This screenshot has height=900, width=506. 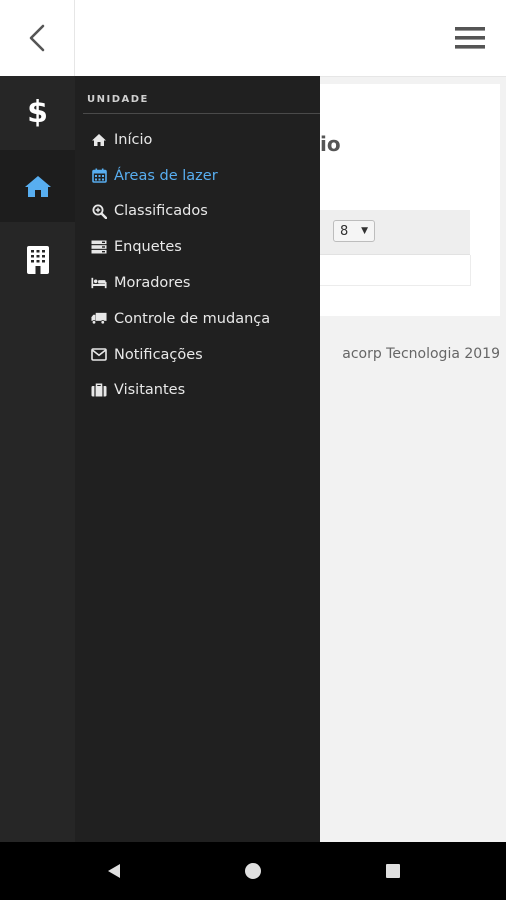 I want to click on dollar-icon: $, so click(x=37, y=112).